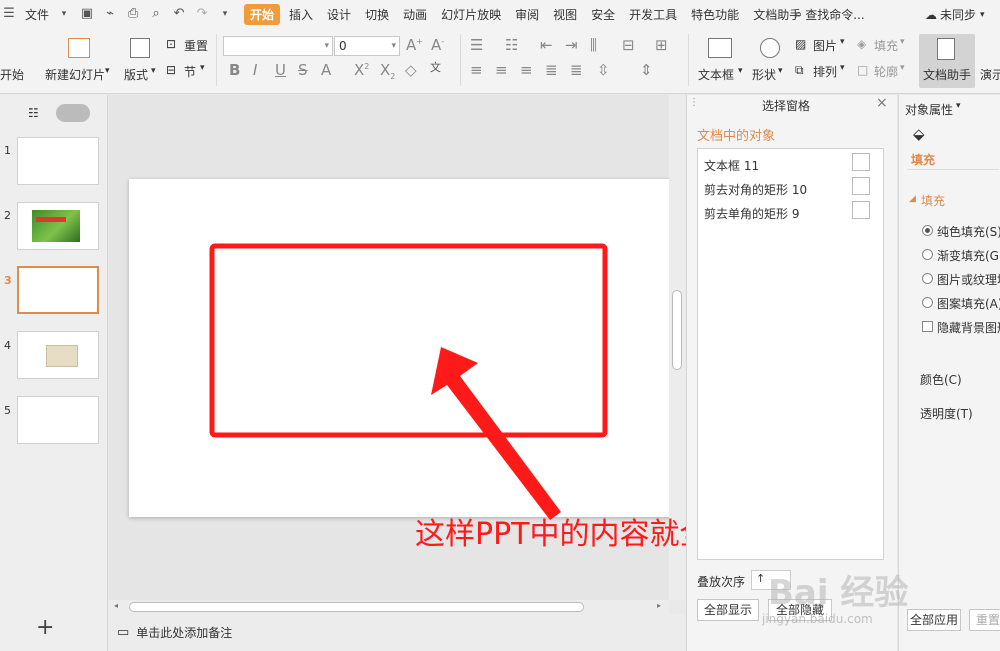 Image resolution: width=1000 pixels, height=651 pixels. What do you see at coordinates (551, 70) in the screenshot?
I see `justify-icon: ≣` at bounding box center [551, 70].